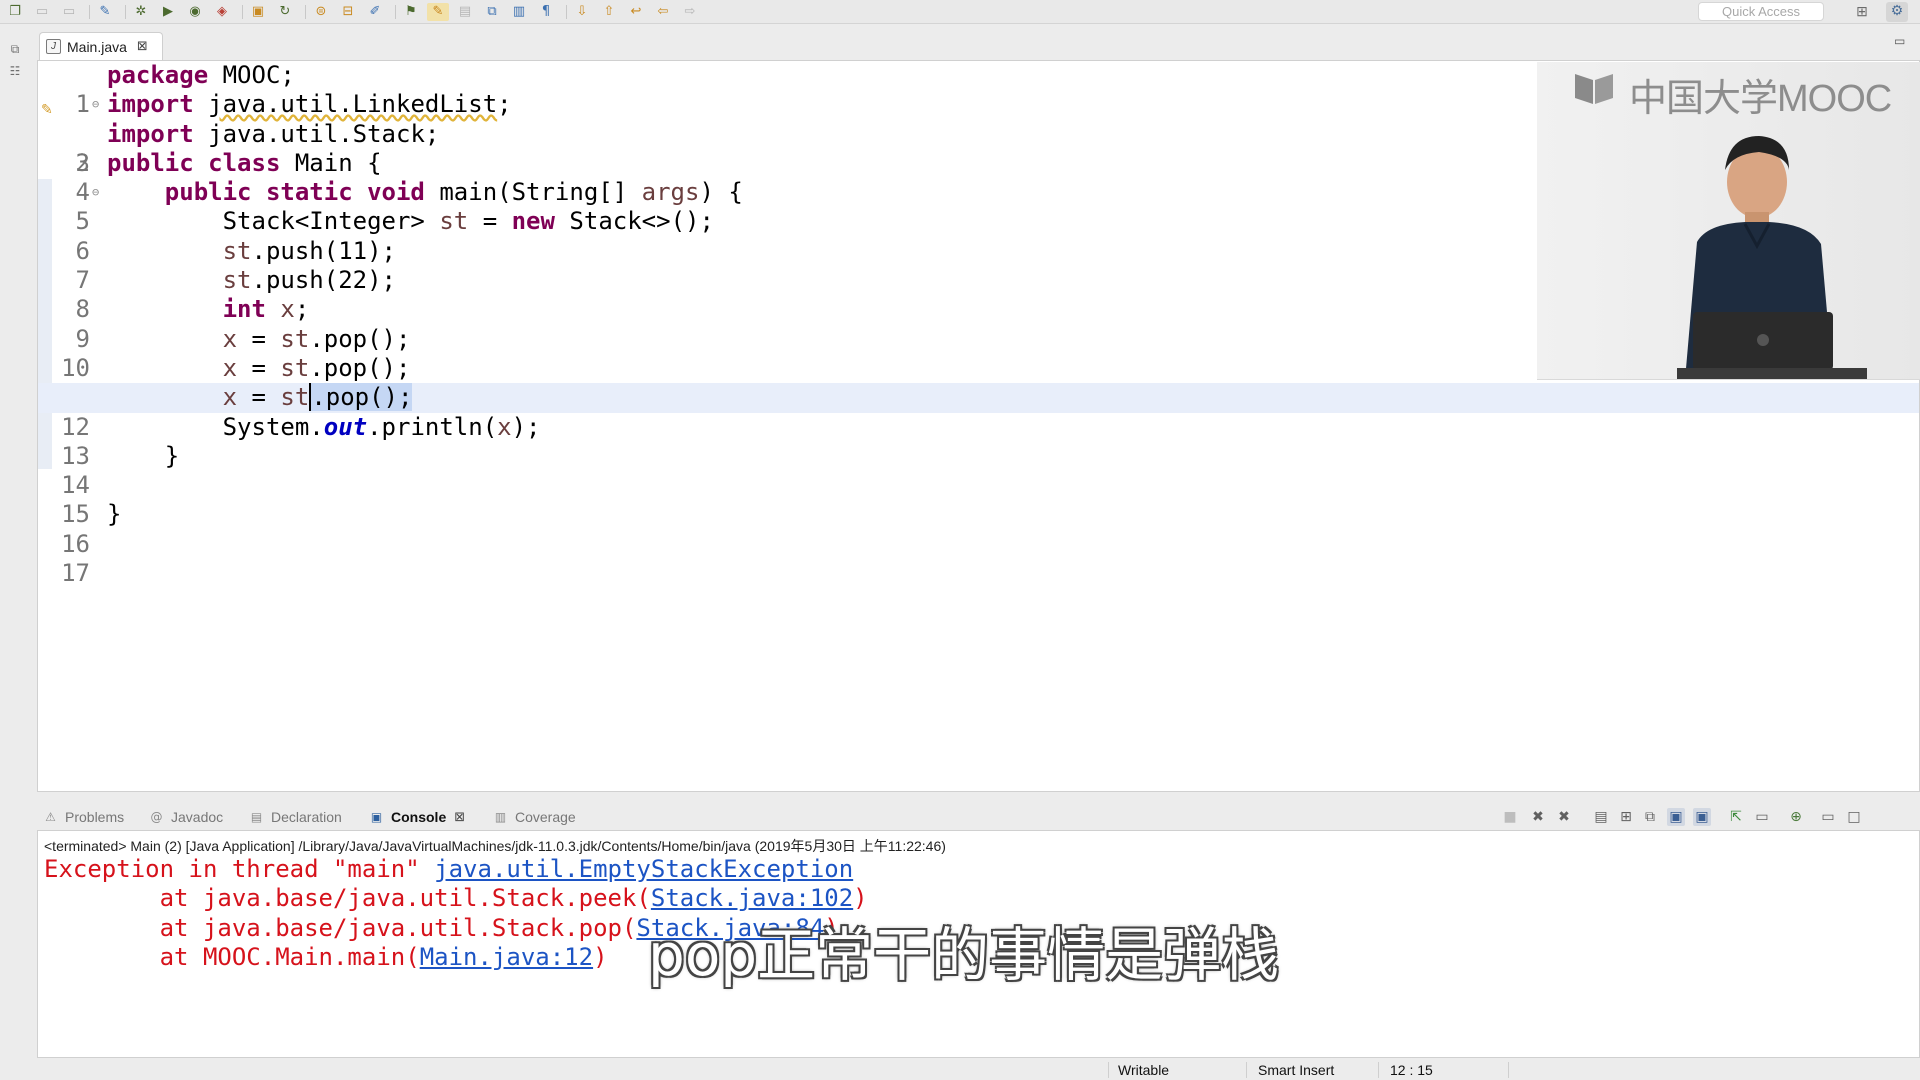 This screenshot has width=1920, height=1080. Describe the element at coordinates (348, 12) in the screenshot. I see `open-task-icon: ⊟` at that location.